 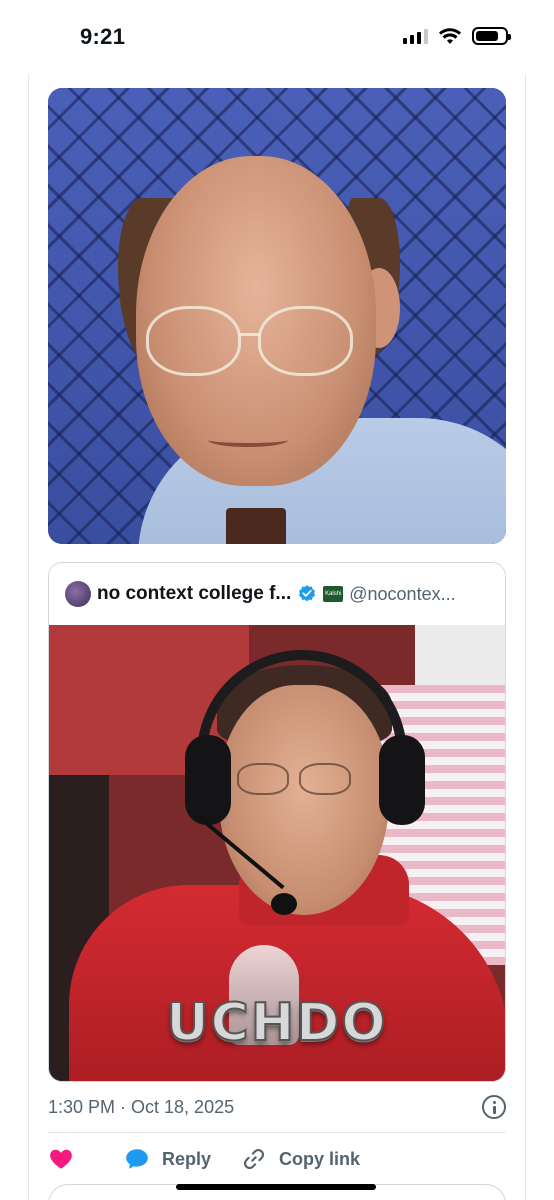 I want to click on status-icons, so click(x=457, y=36).